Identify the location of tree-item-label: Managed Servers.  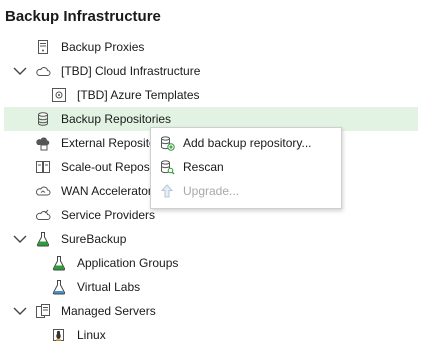
(108, 311).